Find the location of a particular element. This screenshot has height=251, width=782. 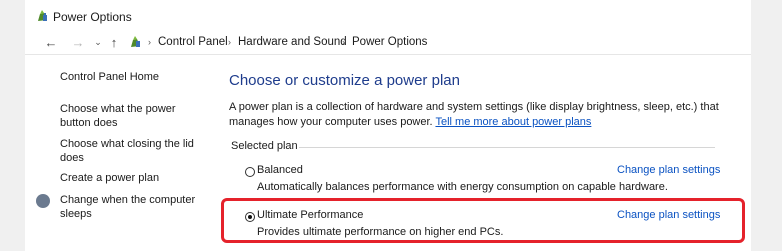

sidebar-item-create-power-plan: Create a power plan is located at coordinates (109, 178).